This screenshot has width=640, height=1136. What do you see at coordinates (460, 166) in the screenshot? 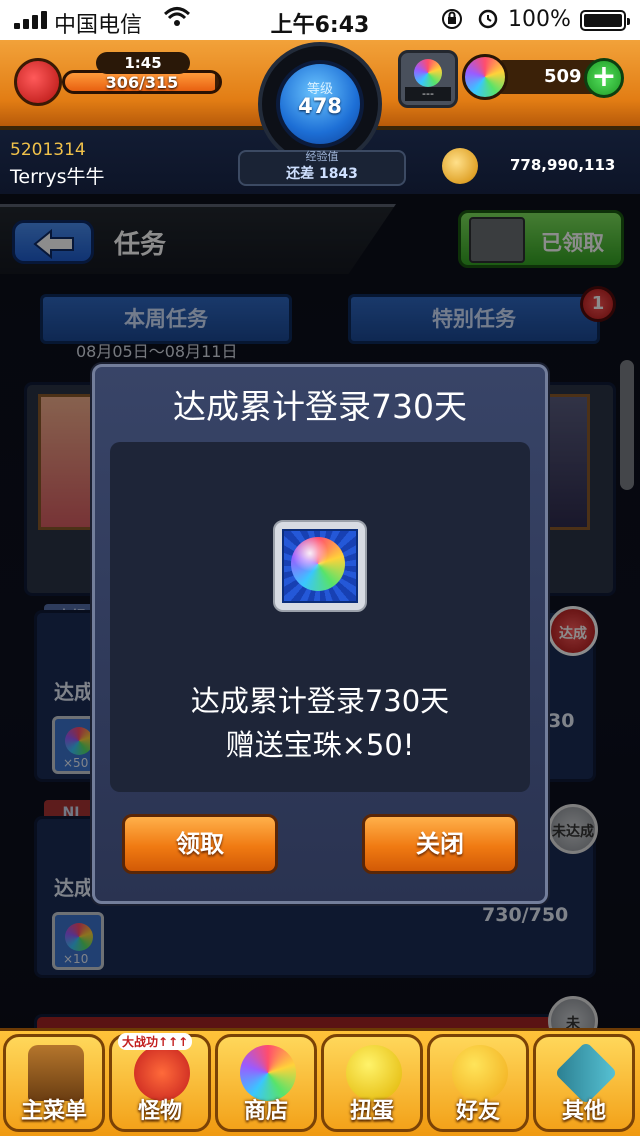
I see `coin-icon` at bounding box center [460, 166].